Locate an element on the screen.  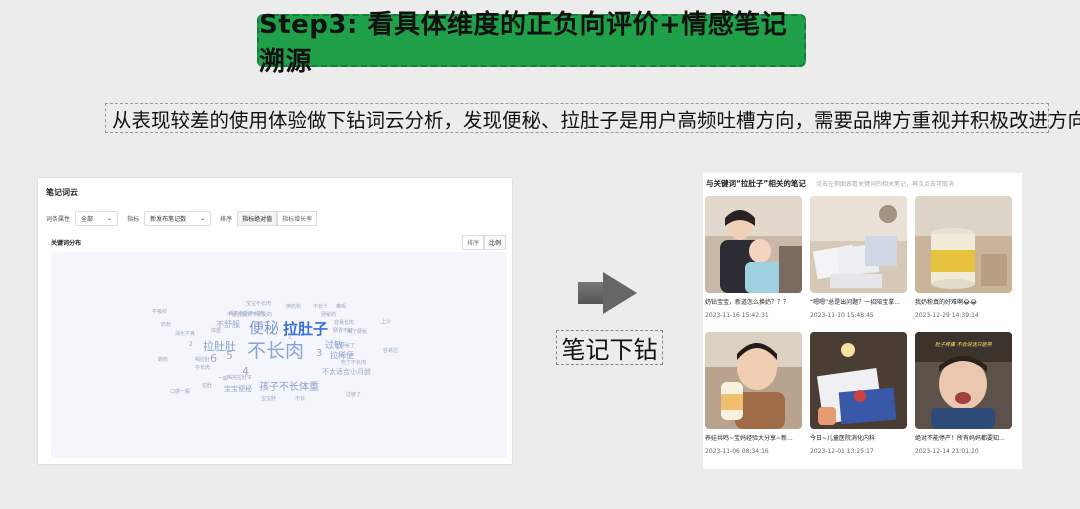
filter-select: 全部 ⌄ is located at coordinates (97, 218).